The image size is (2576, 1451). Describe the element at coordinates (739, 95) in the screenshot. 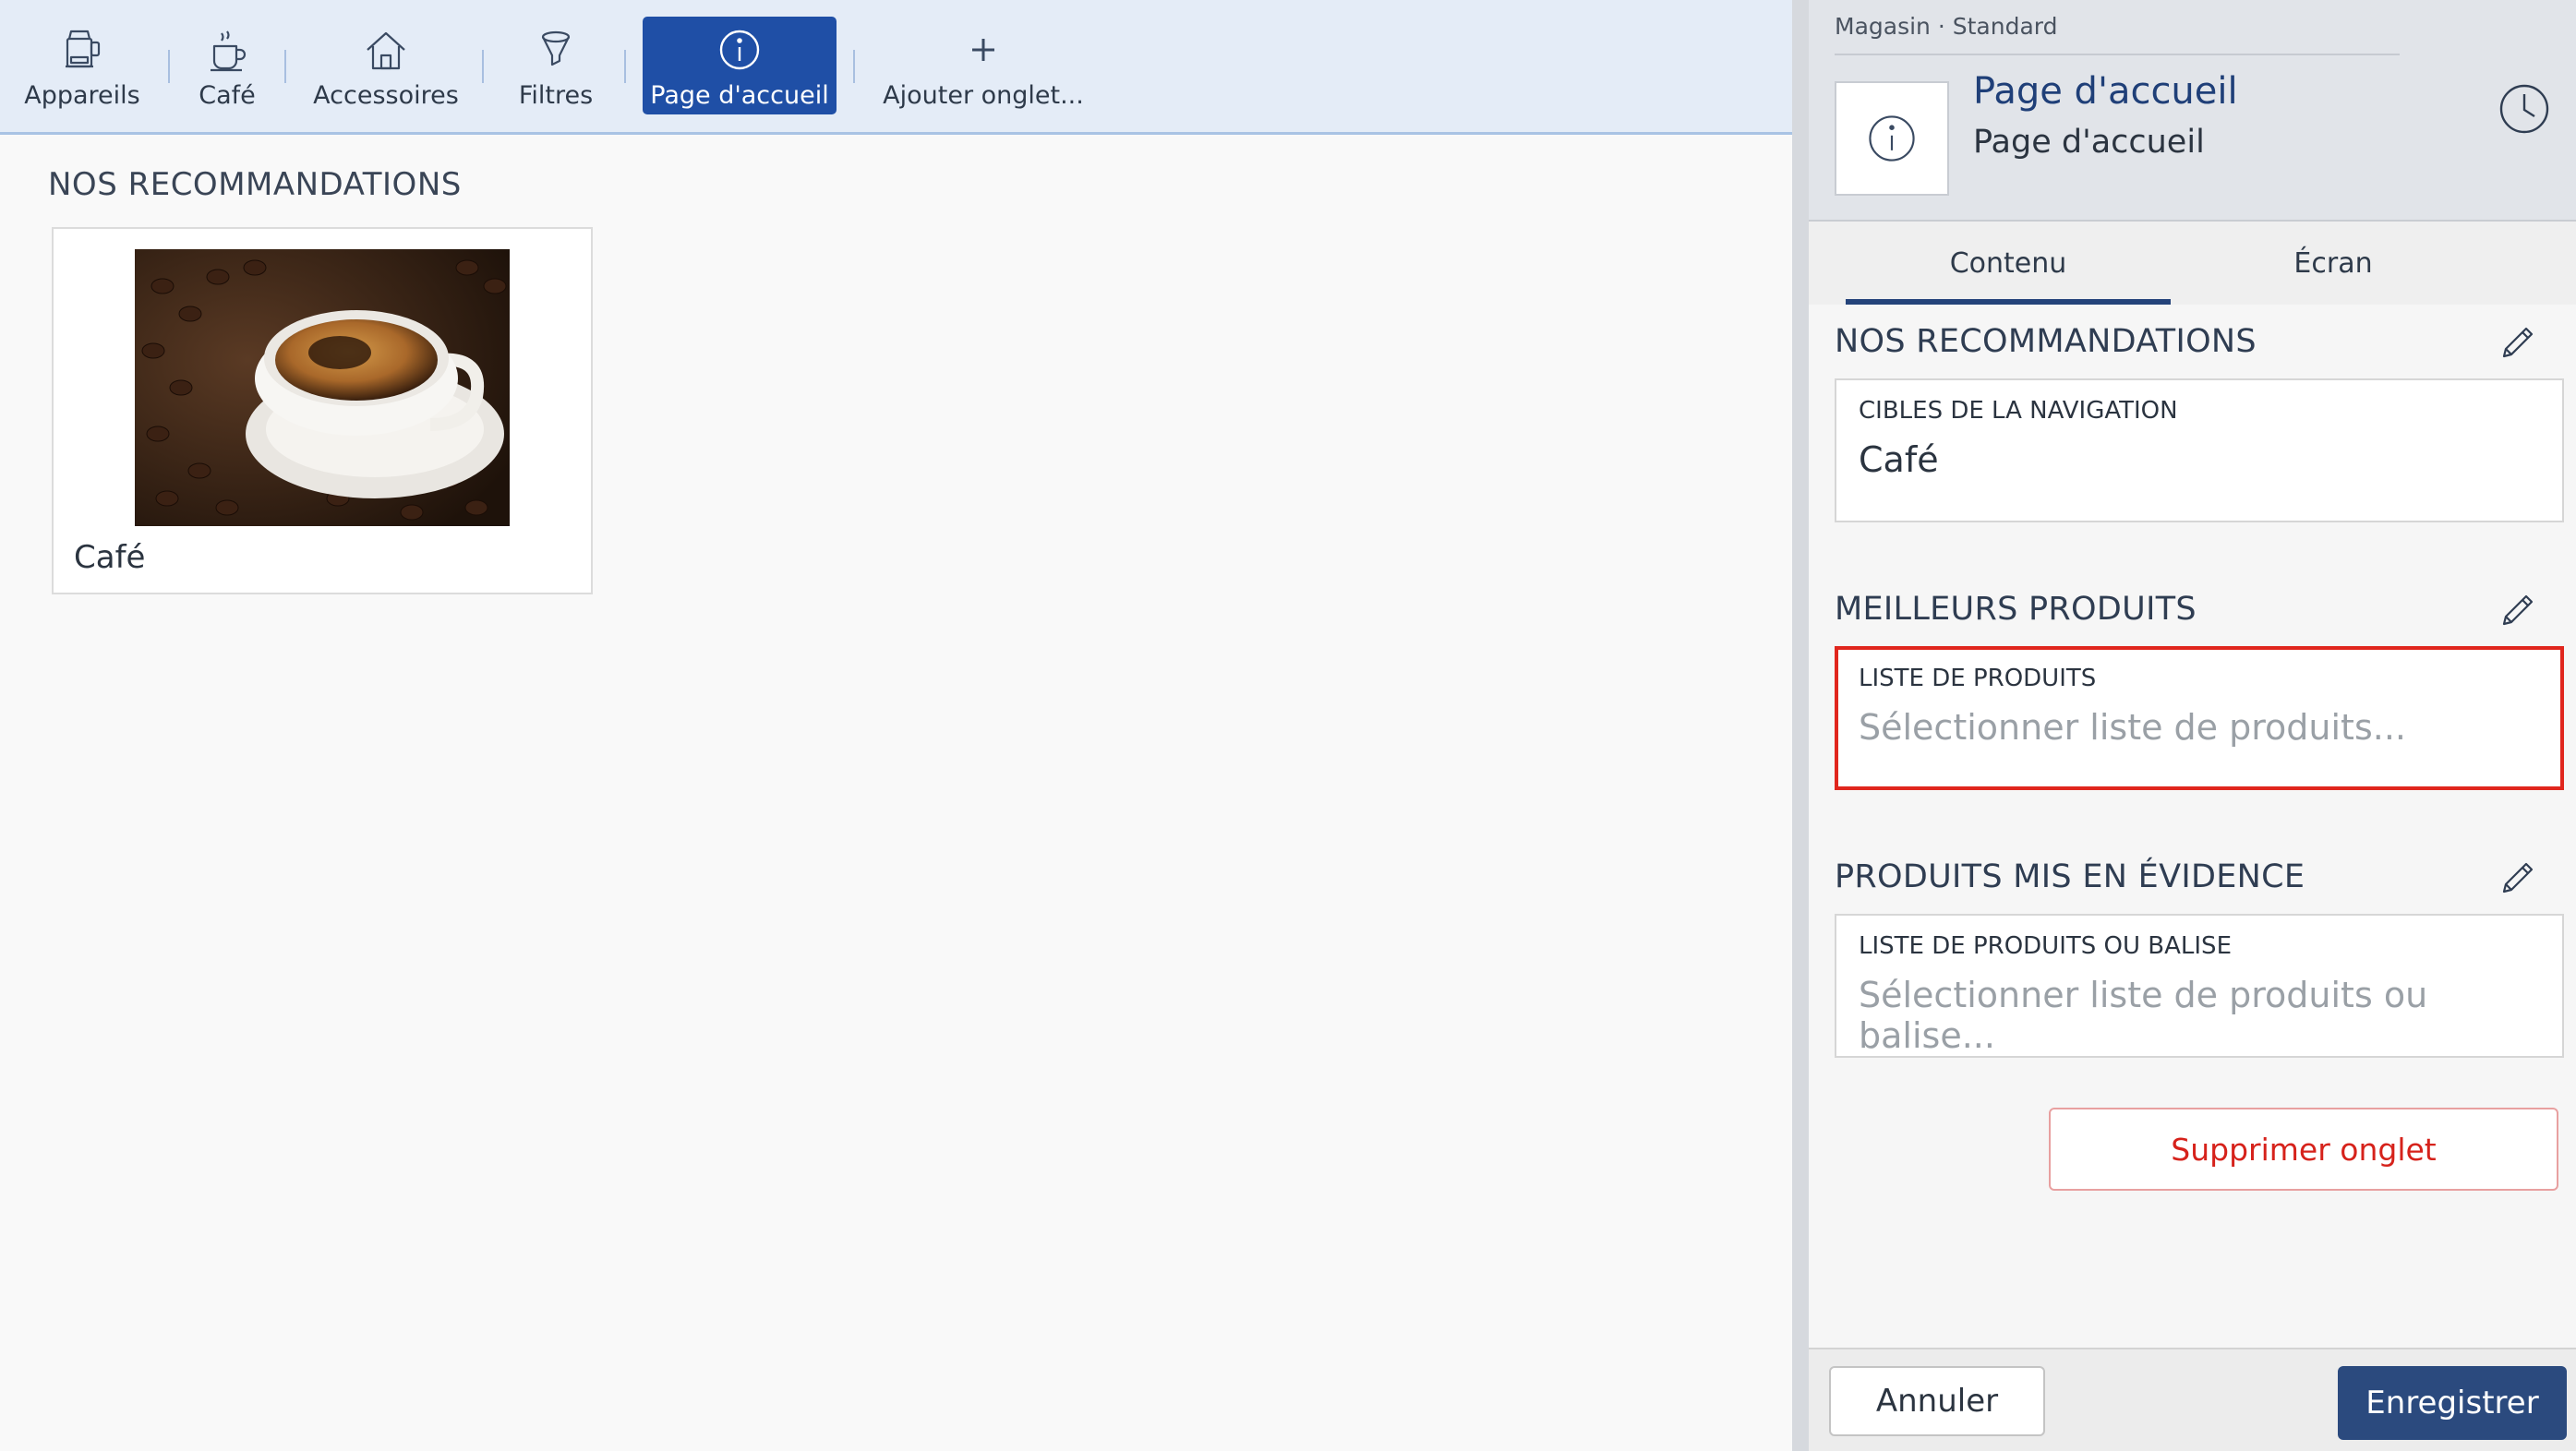

I see `tab-label: Page d'accueil` at that location.